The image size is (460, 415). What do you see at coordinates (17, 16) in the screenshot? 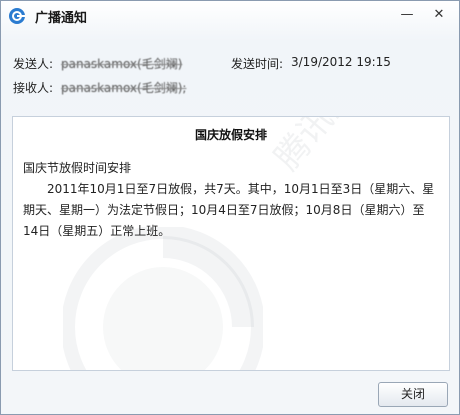
I see `qq-broadcast-icon` at bounding box center [17, 16].